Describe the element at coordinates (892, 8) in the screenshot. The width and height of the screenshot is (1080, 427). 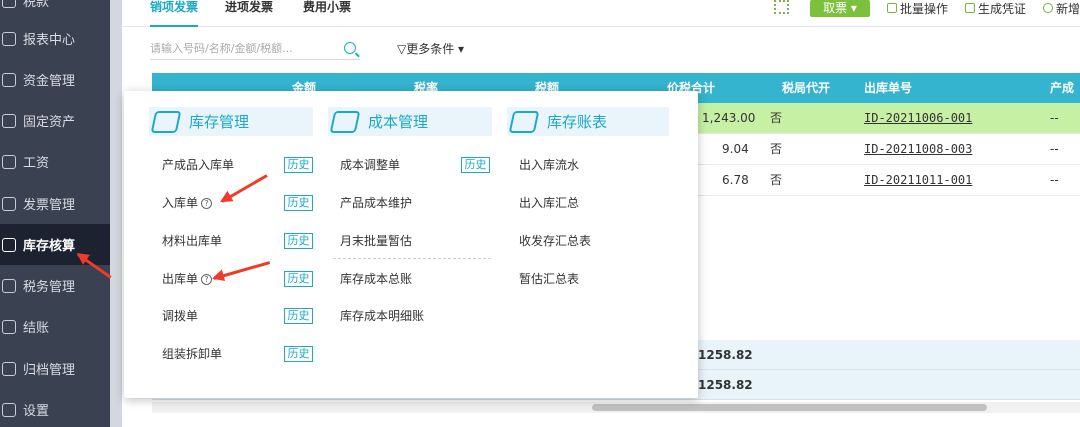
I see `batch-icon` at that location.